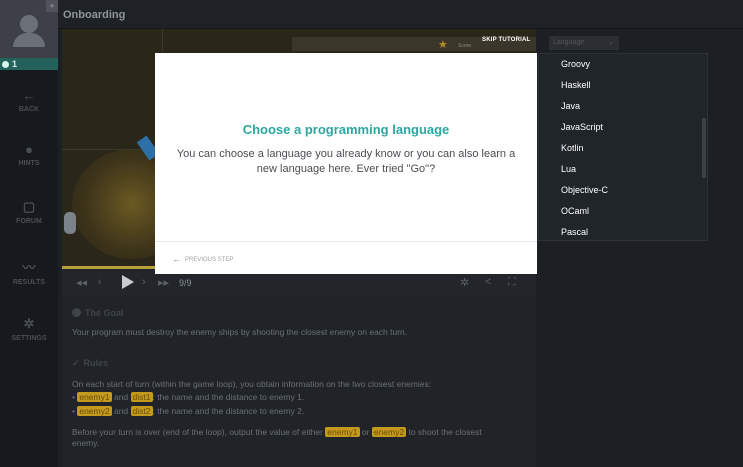  What do you see at coordinates (144, 282) in the screenshot?
I see `step-forward-icon: ›` at bounding box center [144, 282].